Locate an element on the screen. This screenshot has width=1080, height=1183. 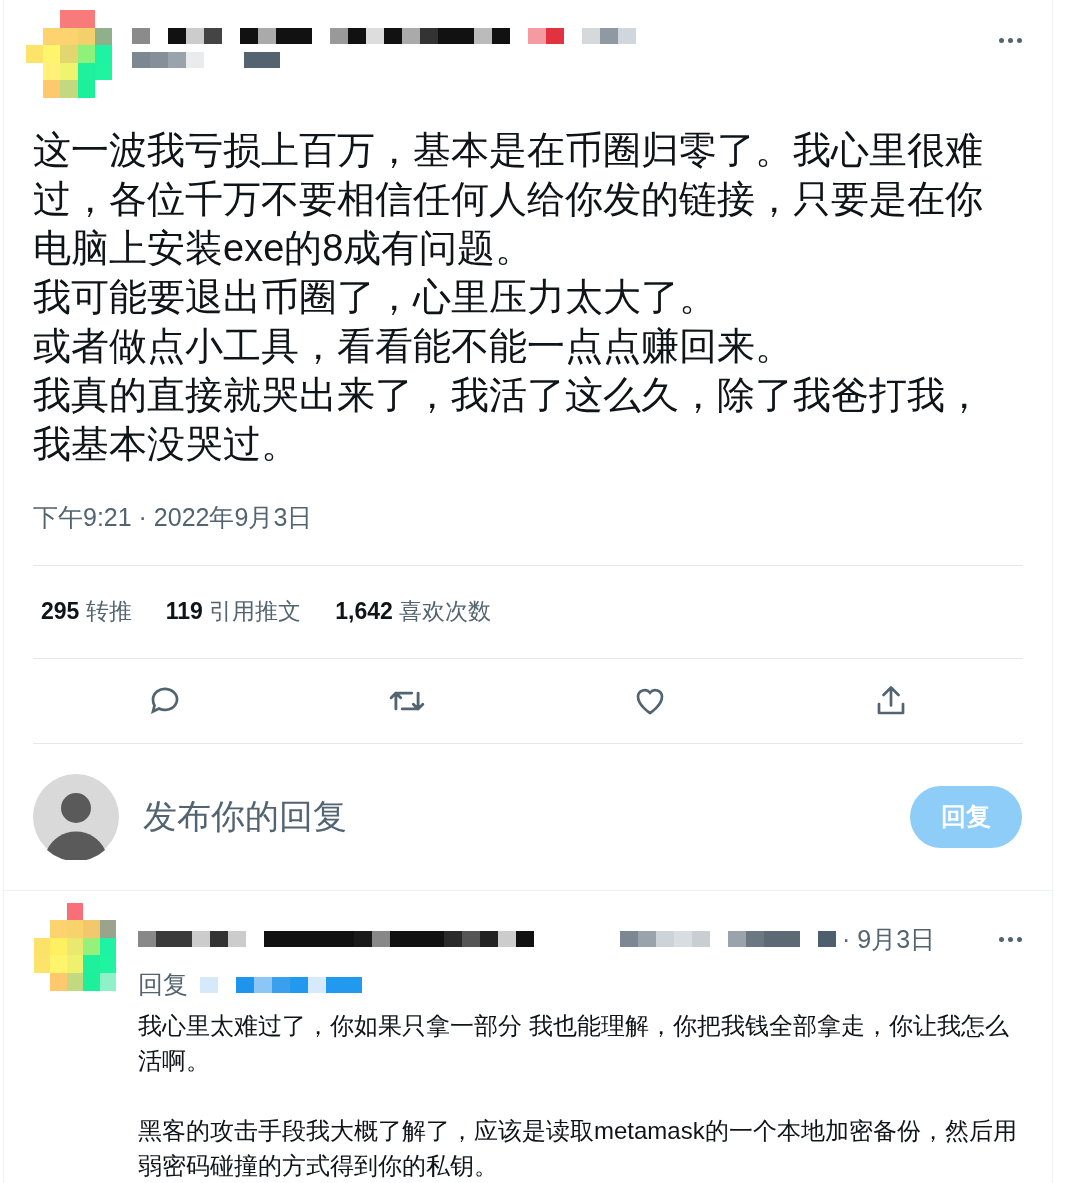
replying-to-label: 回复 is located at coordinates (163, 984).